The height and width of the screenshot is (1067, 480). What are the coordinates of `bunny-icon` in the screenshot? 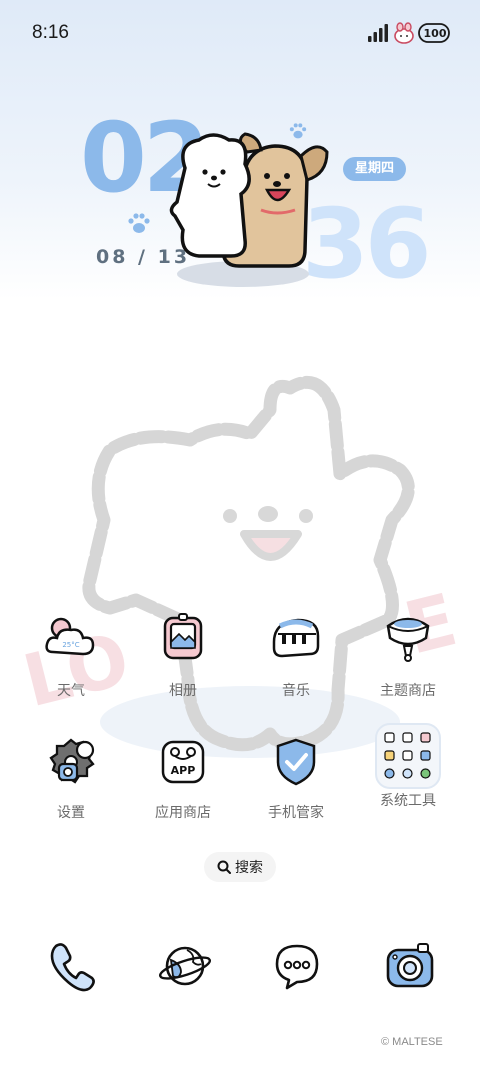 It's located at (404, 33).